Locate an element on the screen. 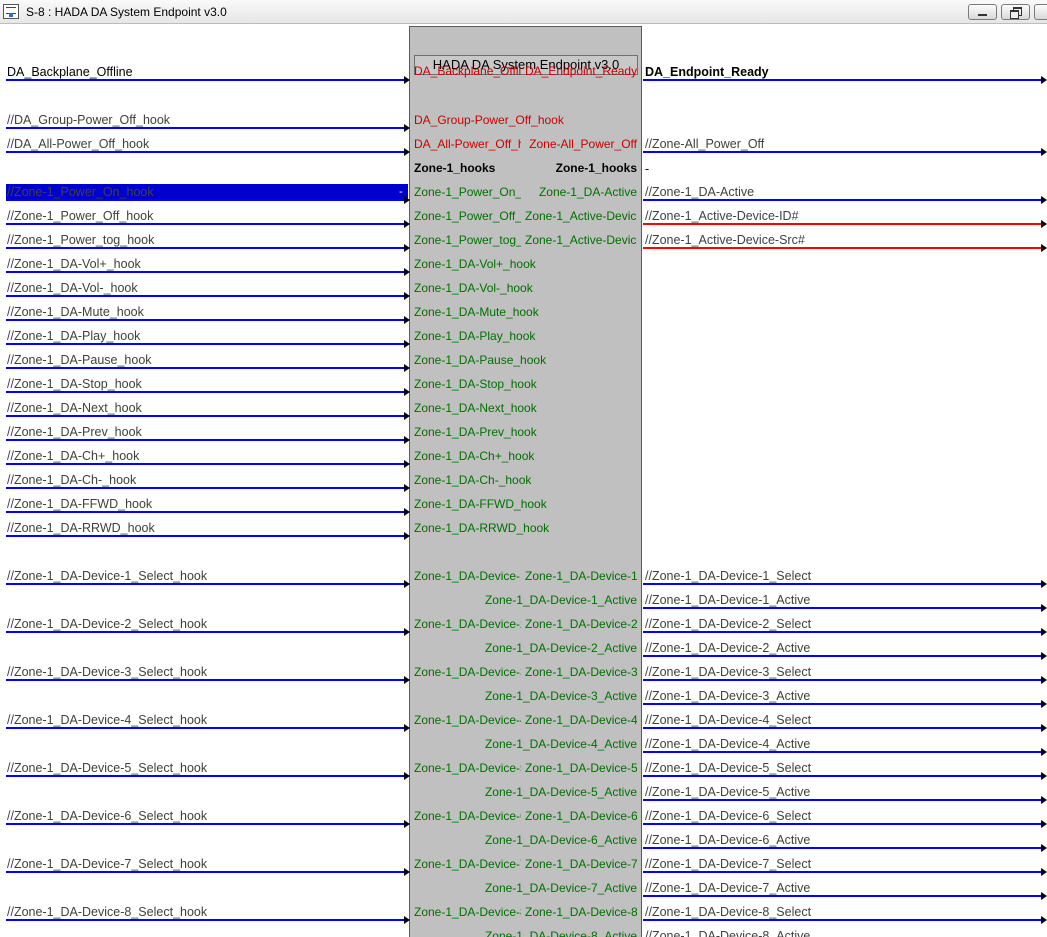 This screenshot has width=1047, height=937. block-output-pin: Zone-1_DA-Device-6_Active is located at coordinates (553, 840).